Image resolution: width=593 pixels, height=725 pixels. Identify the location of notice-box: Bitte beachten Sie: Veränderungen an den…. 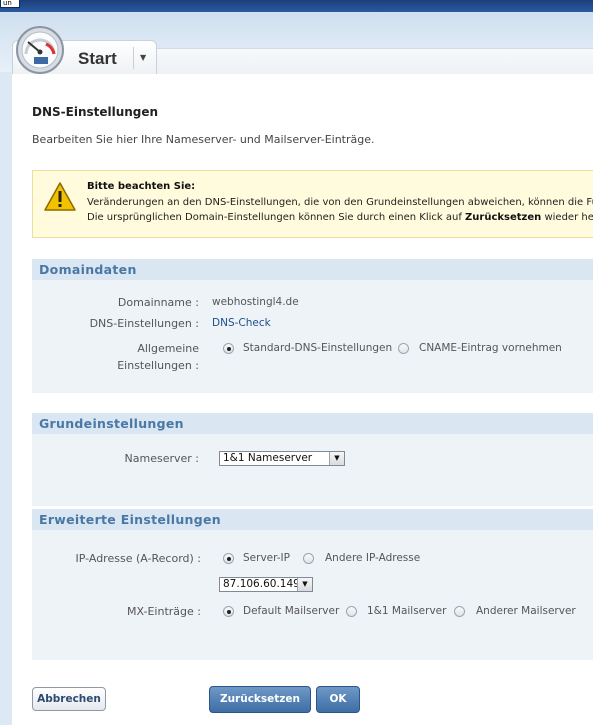
(312, 204).